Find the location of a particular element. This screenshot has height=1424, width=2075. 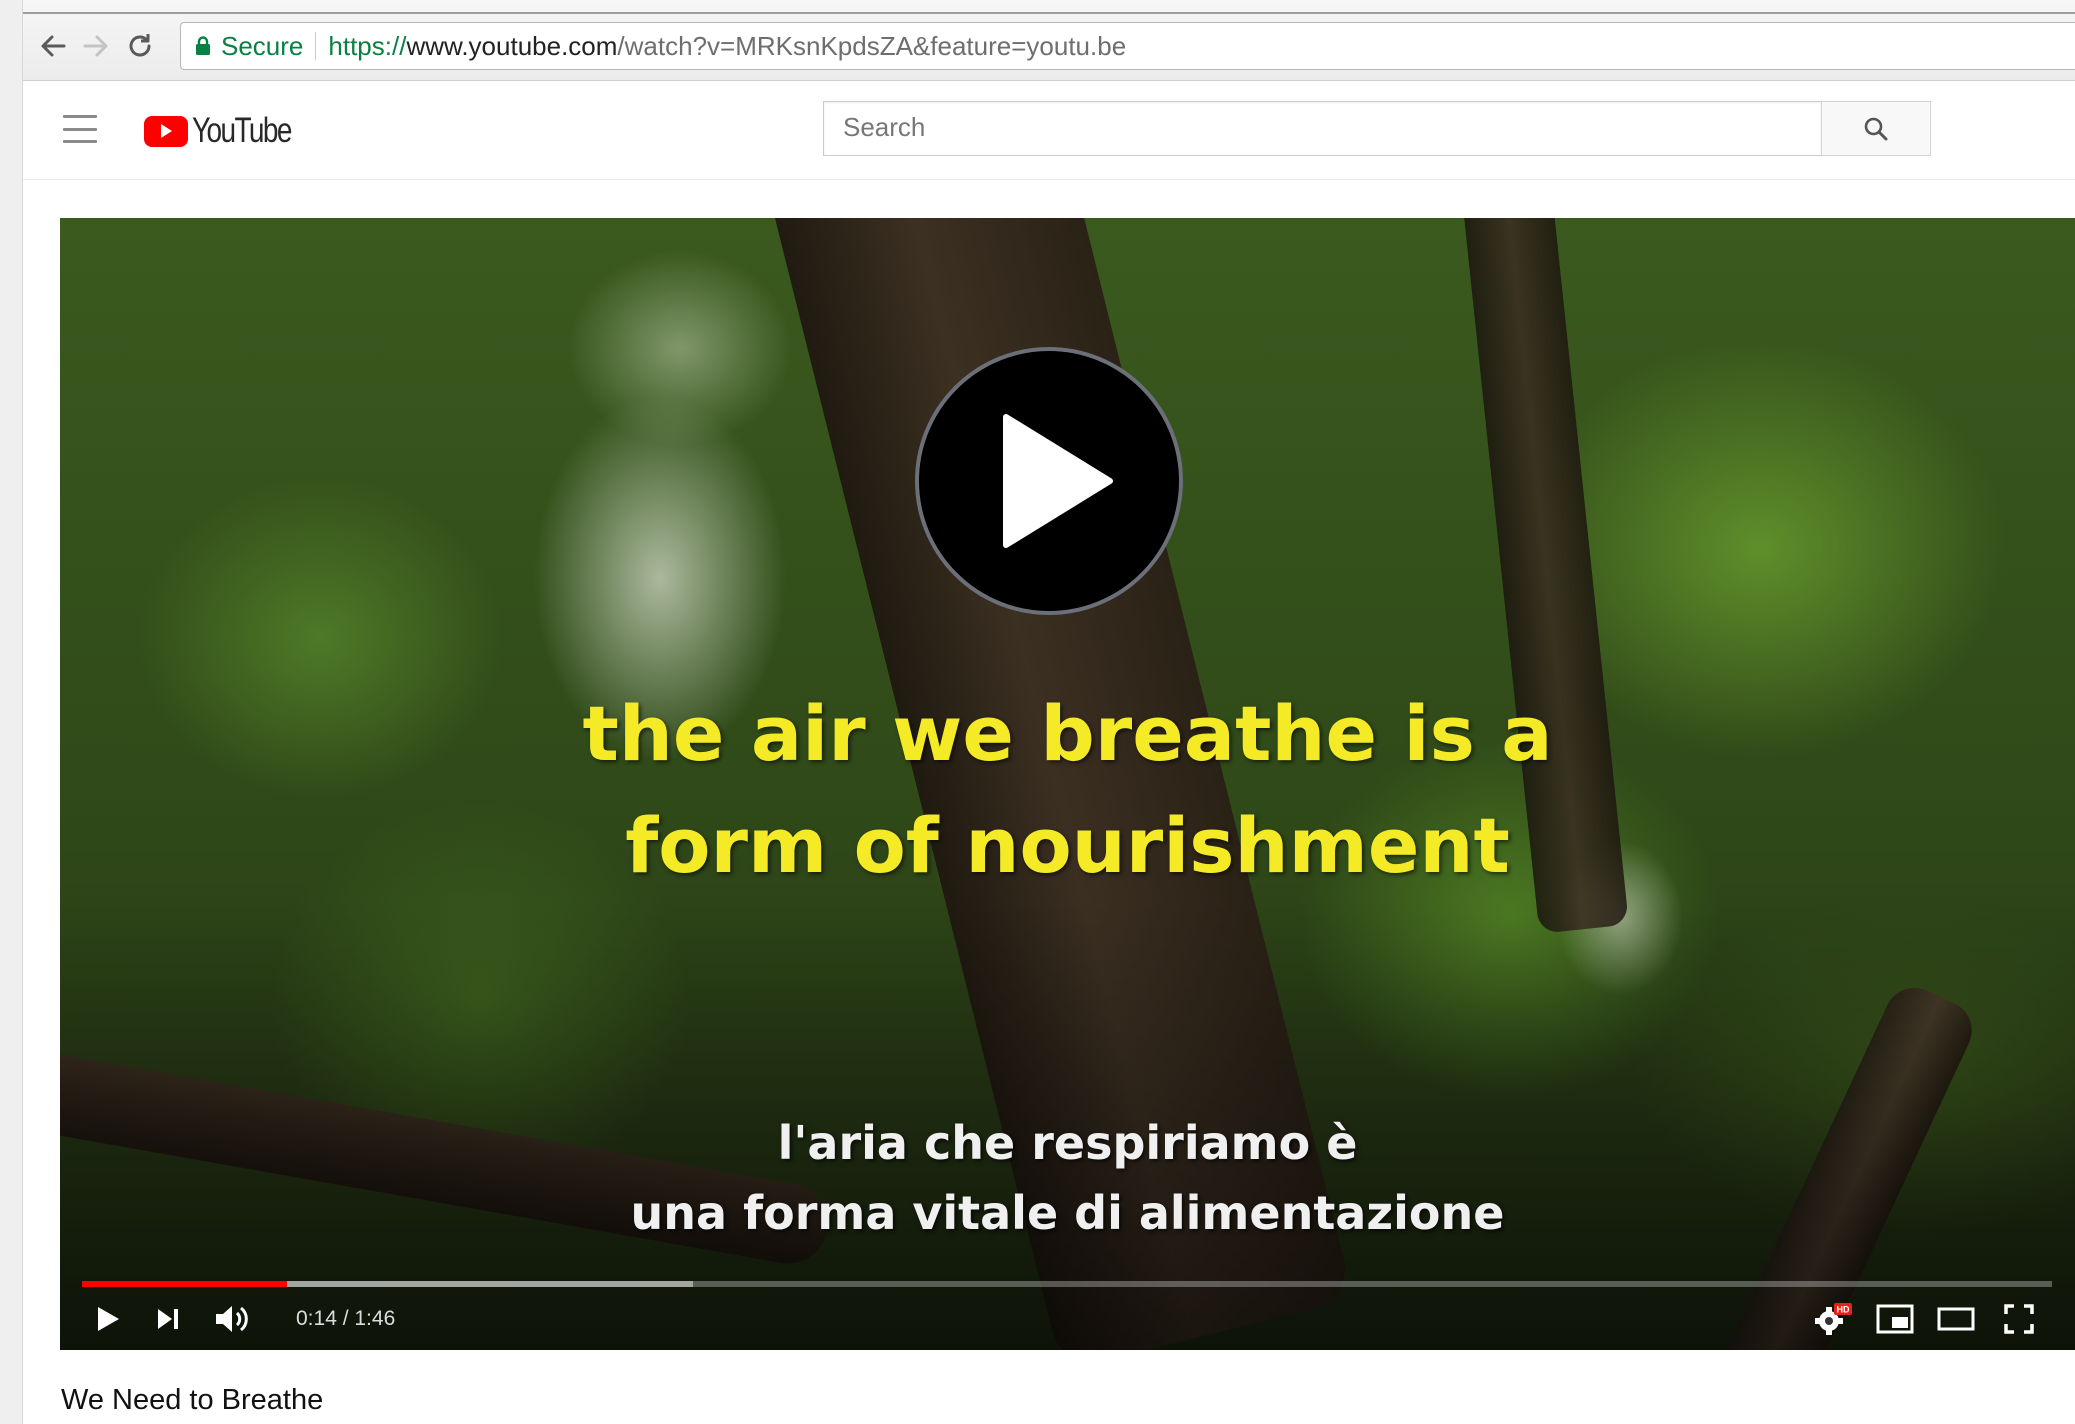

player-controls: 0:14 / 1:46 HD is located at coordinates (1067, 1320).